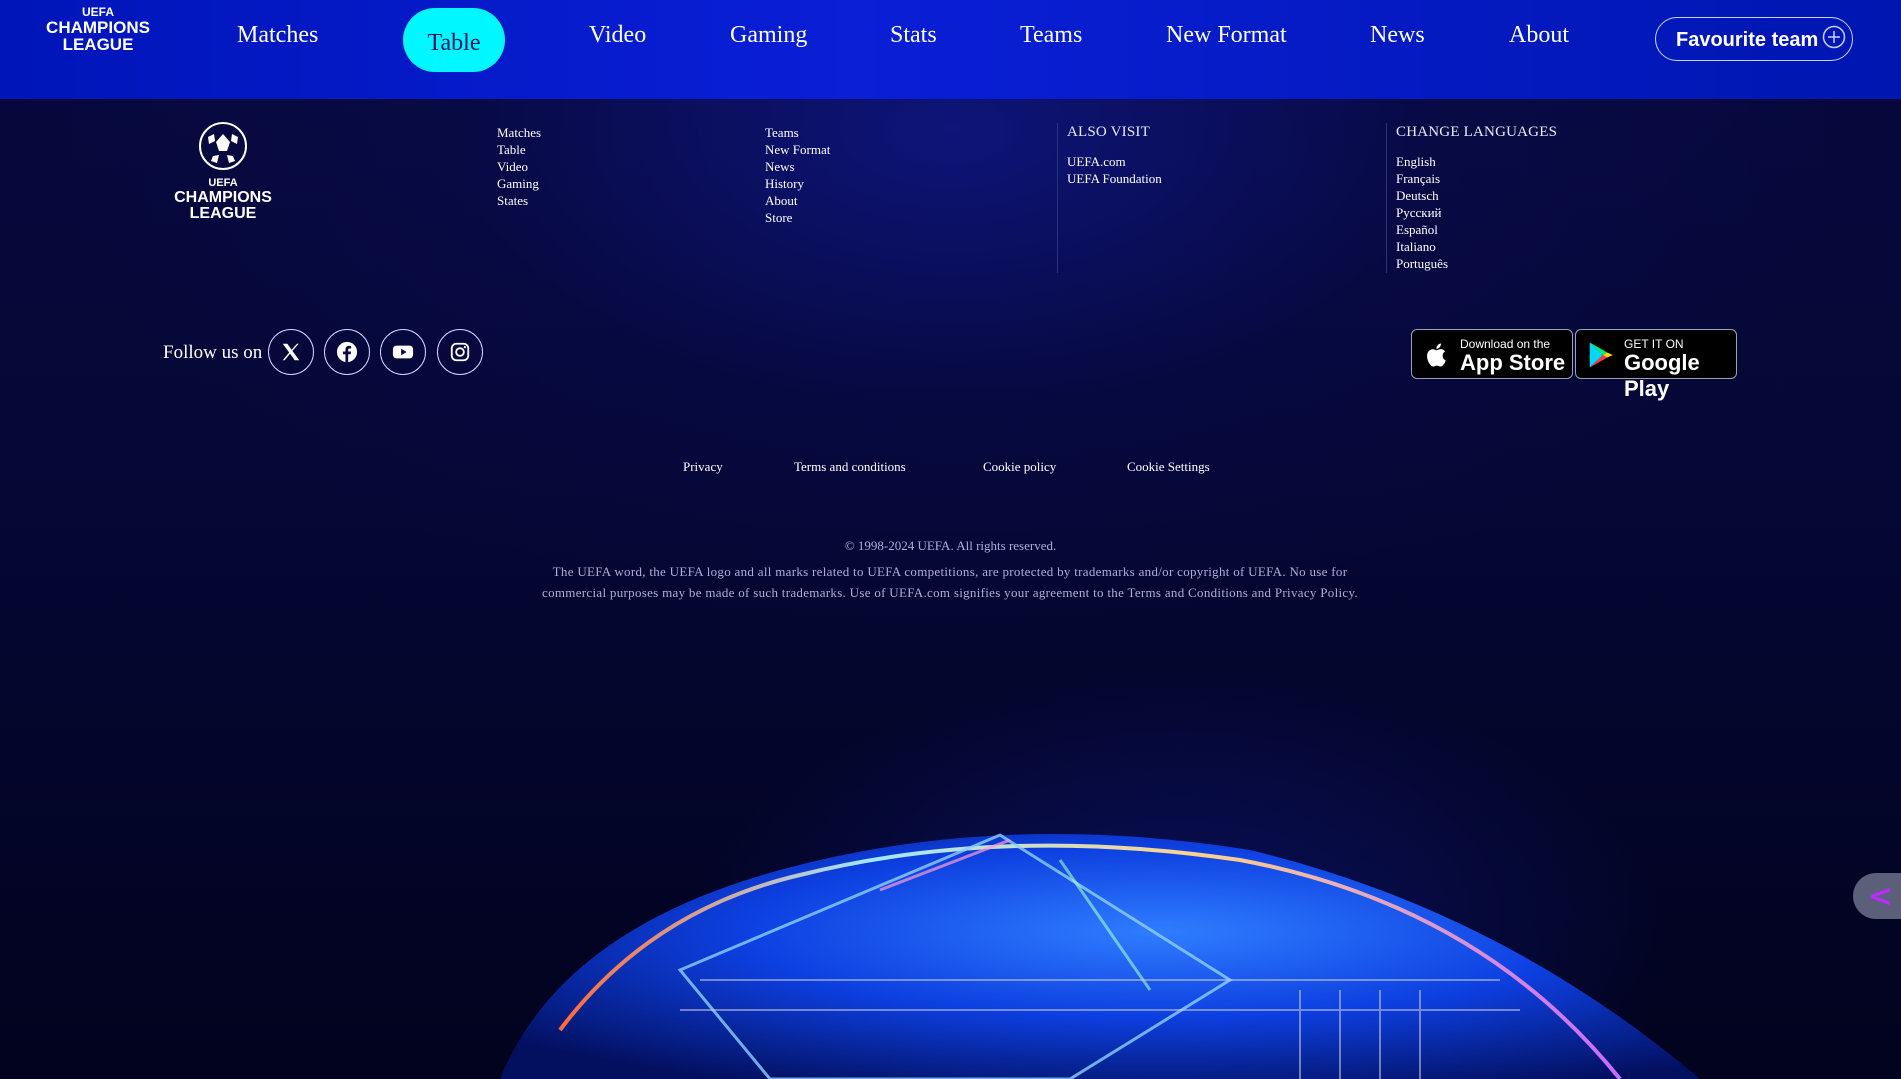 This screenshot has width=1901, height=1079. I want to click on footer-column-1: Matches Table Video Gaming States, so click(519, 166).